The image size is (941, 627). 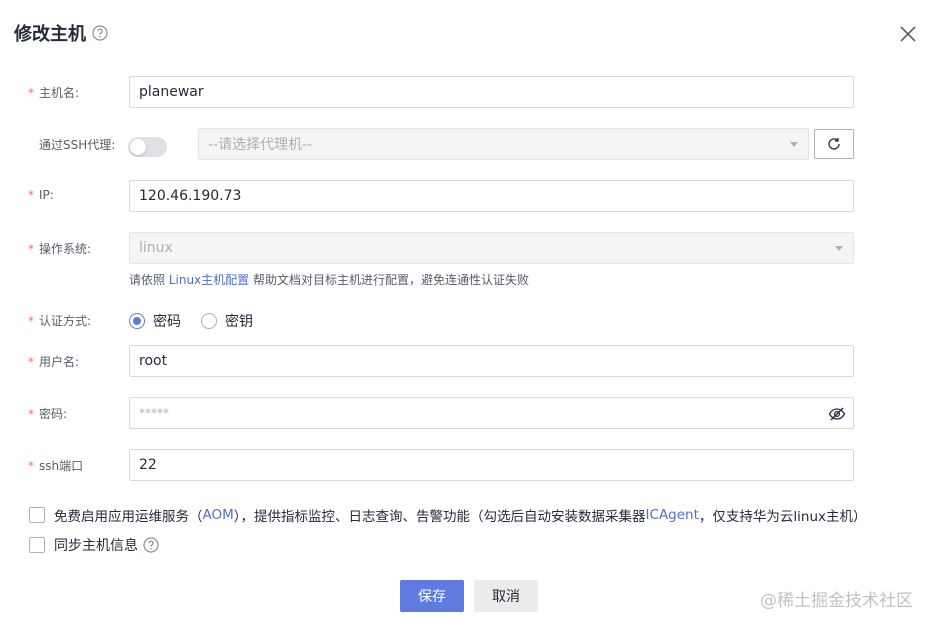 What do you see at coordinates (147, 147) in the screenshot?
I see `ssh-proxy-toggle` at bounding box center [147, 147].